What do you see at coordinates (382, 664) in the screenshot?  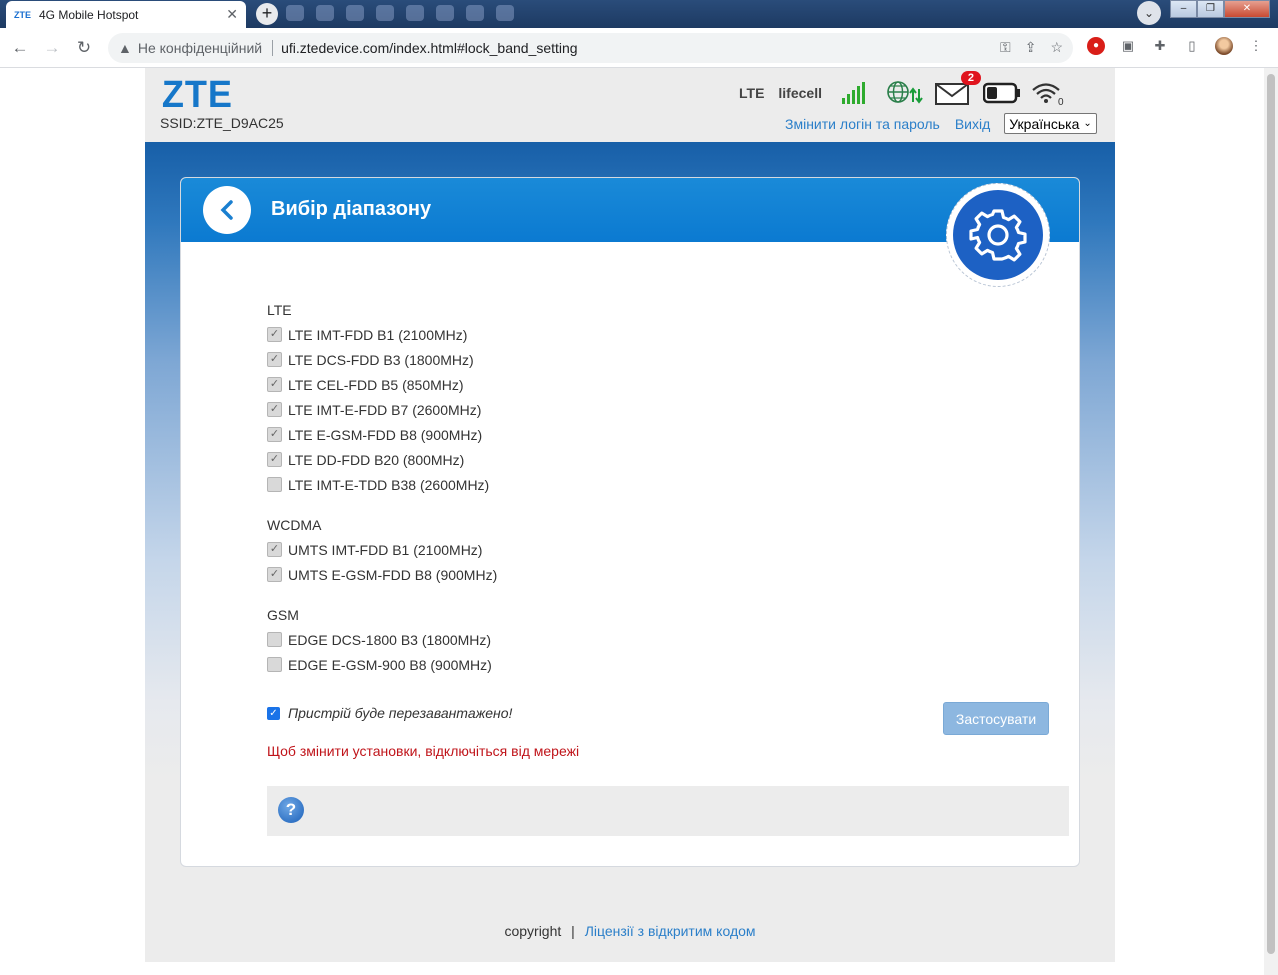 I see `band-option: EDGE E-GSM-900 B8 (900MHz)` at bounding box center [382, 664].